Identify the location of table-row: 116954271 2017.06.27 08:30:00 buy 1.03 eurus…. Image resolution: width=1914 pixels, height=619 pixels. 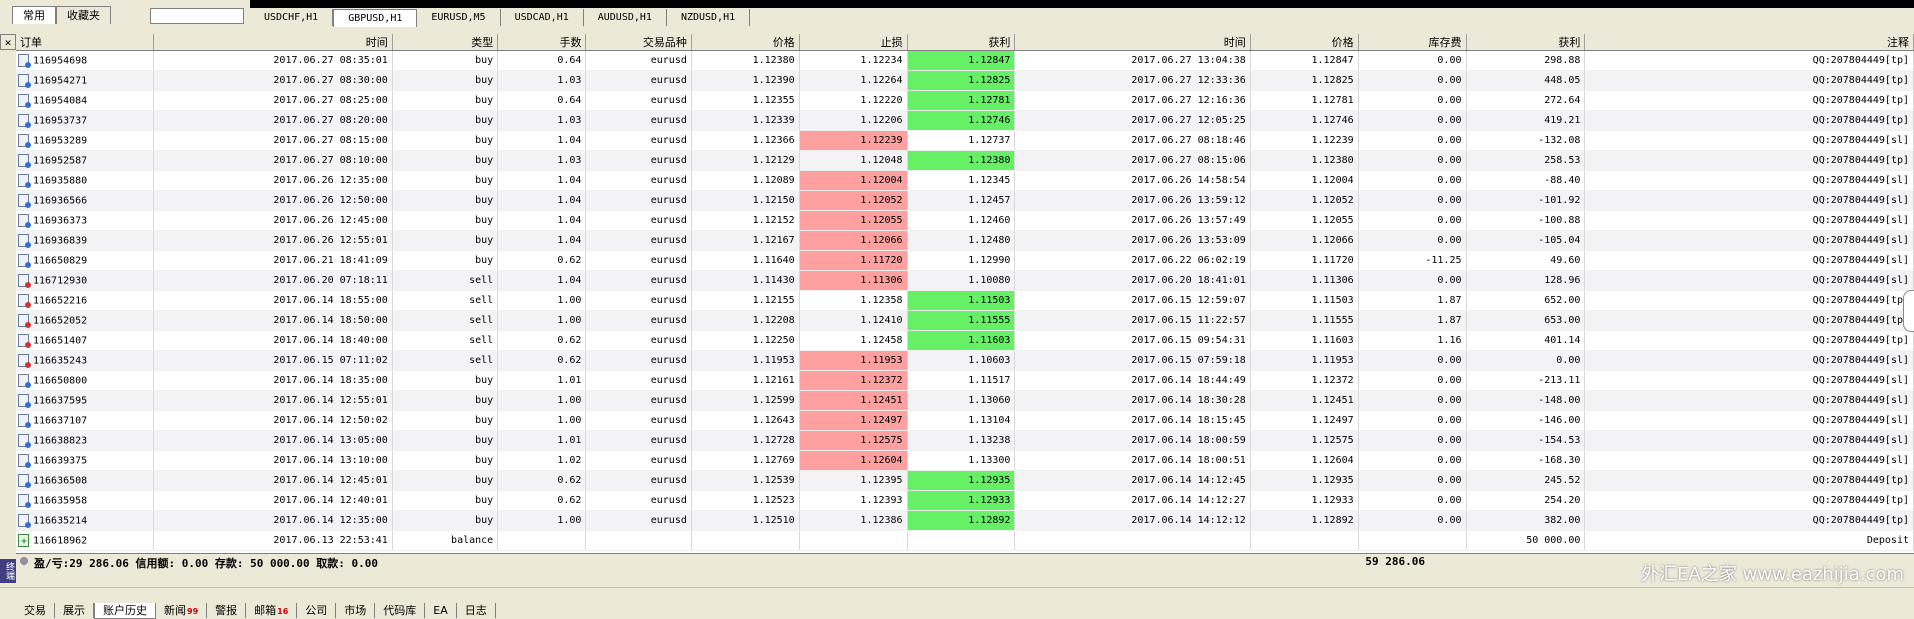
(965, 80).